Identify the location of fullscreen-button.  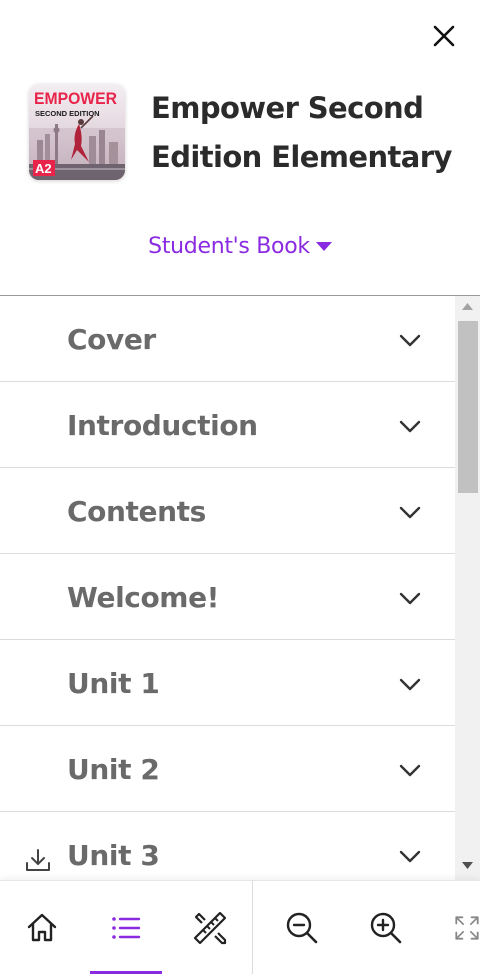
(458, 927).